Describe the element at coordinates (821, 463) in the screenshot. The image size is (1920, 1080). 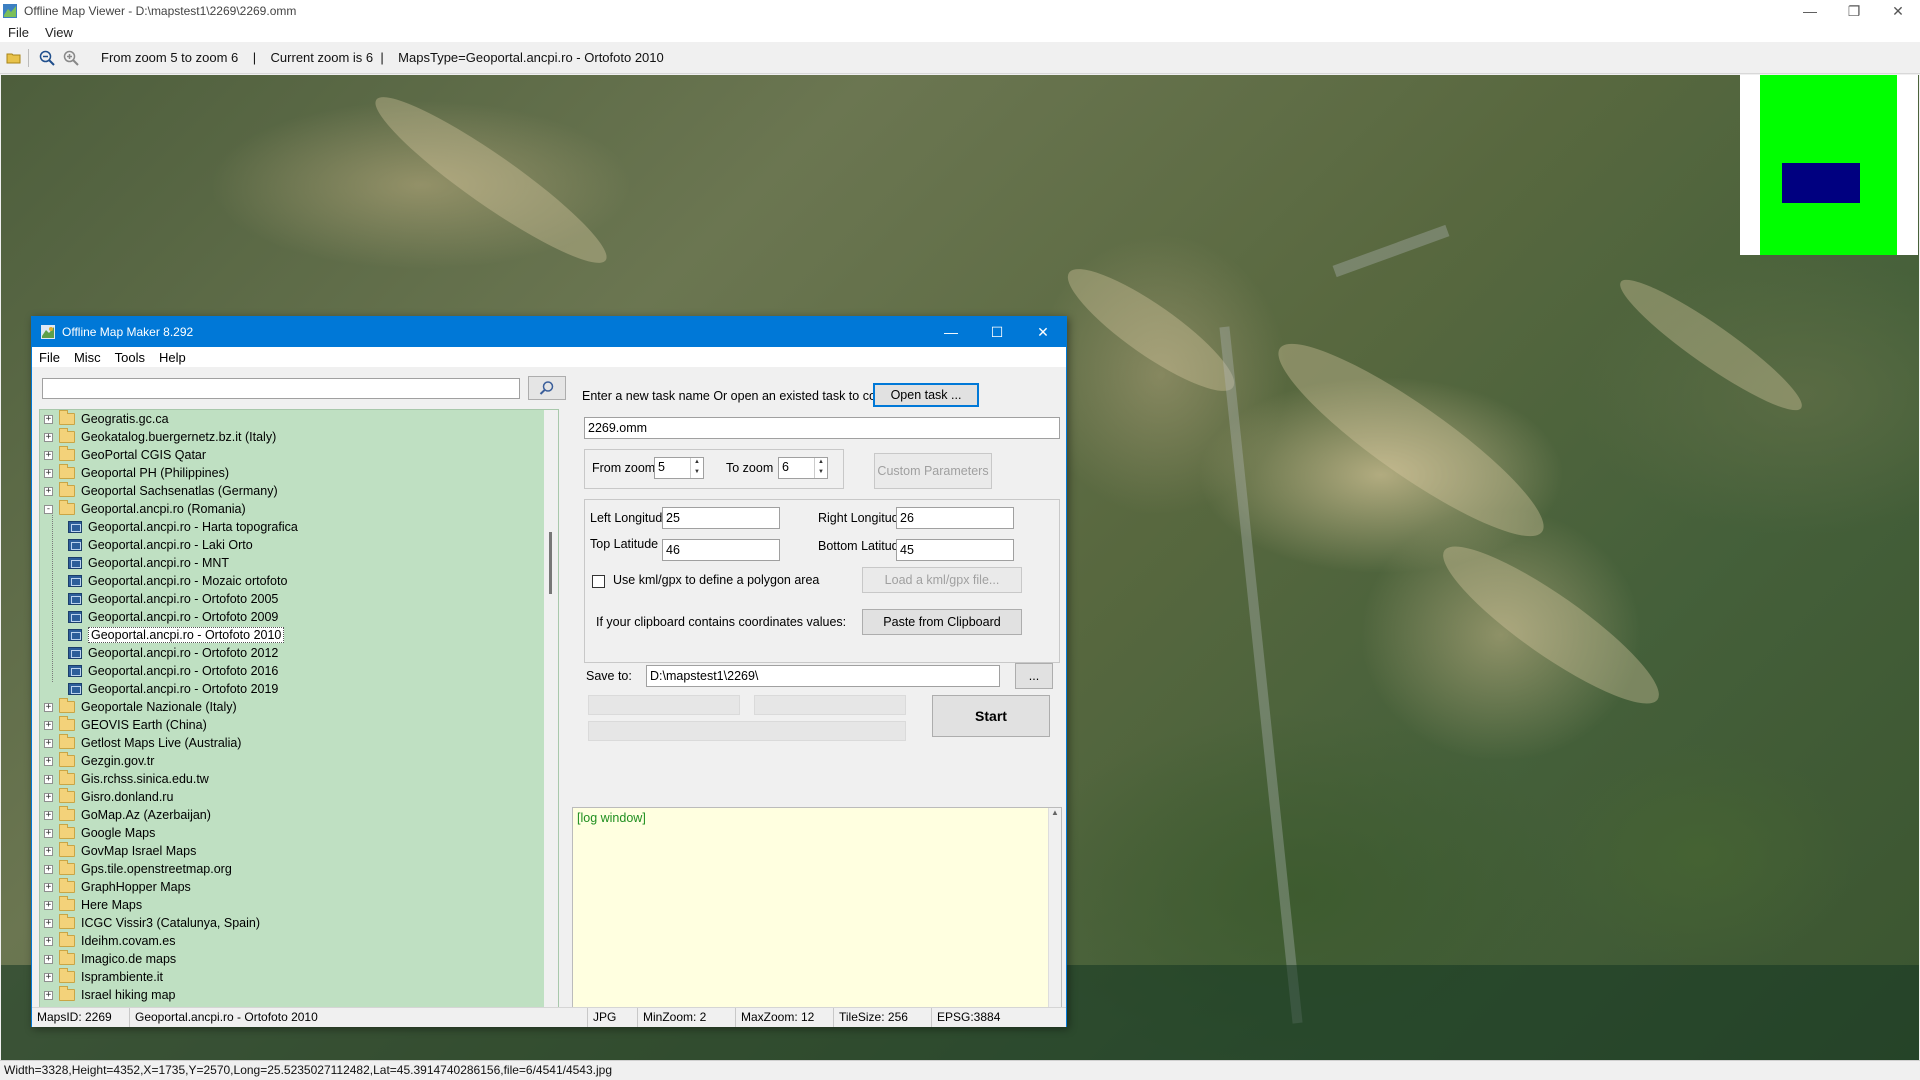
I see `to-zoom-up-icon: ▲` at that location.